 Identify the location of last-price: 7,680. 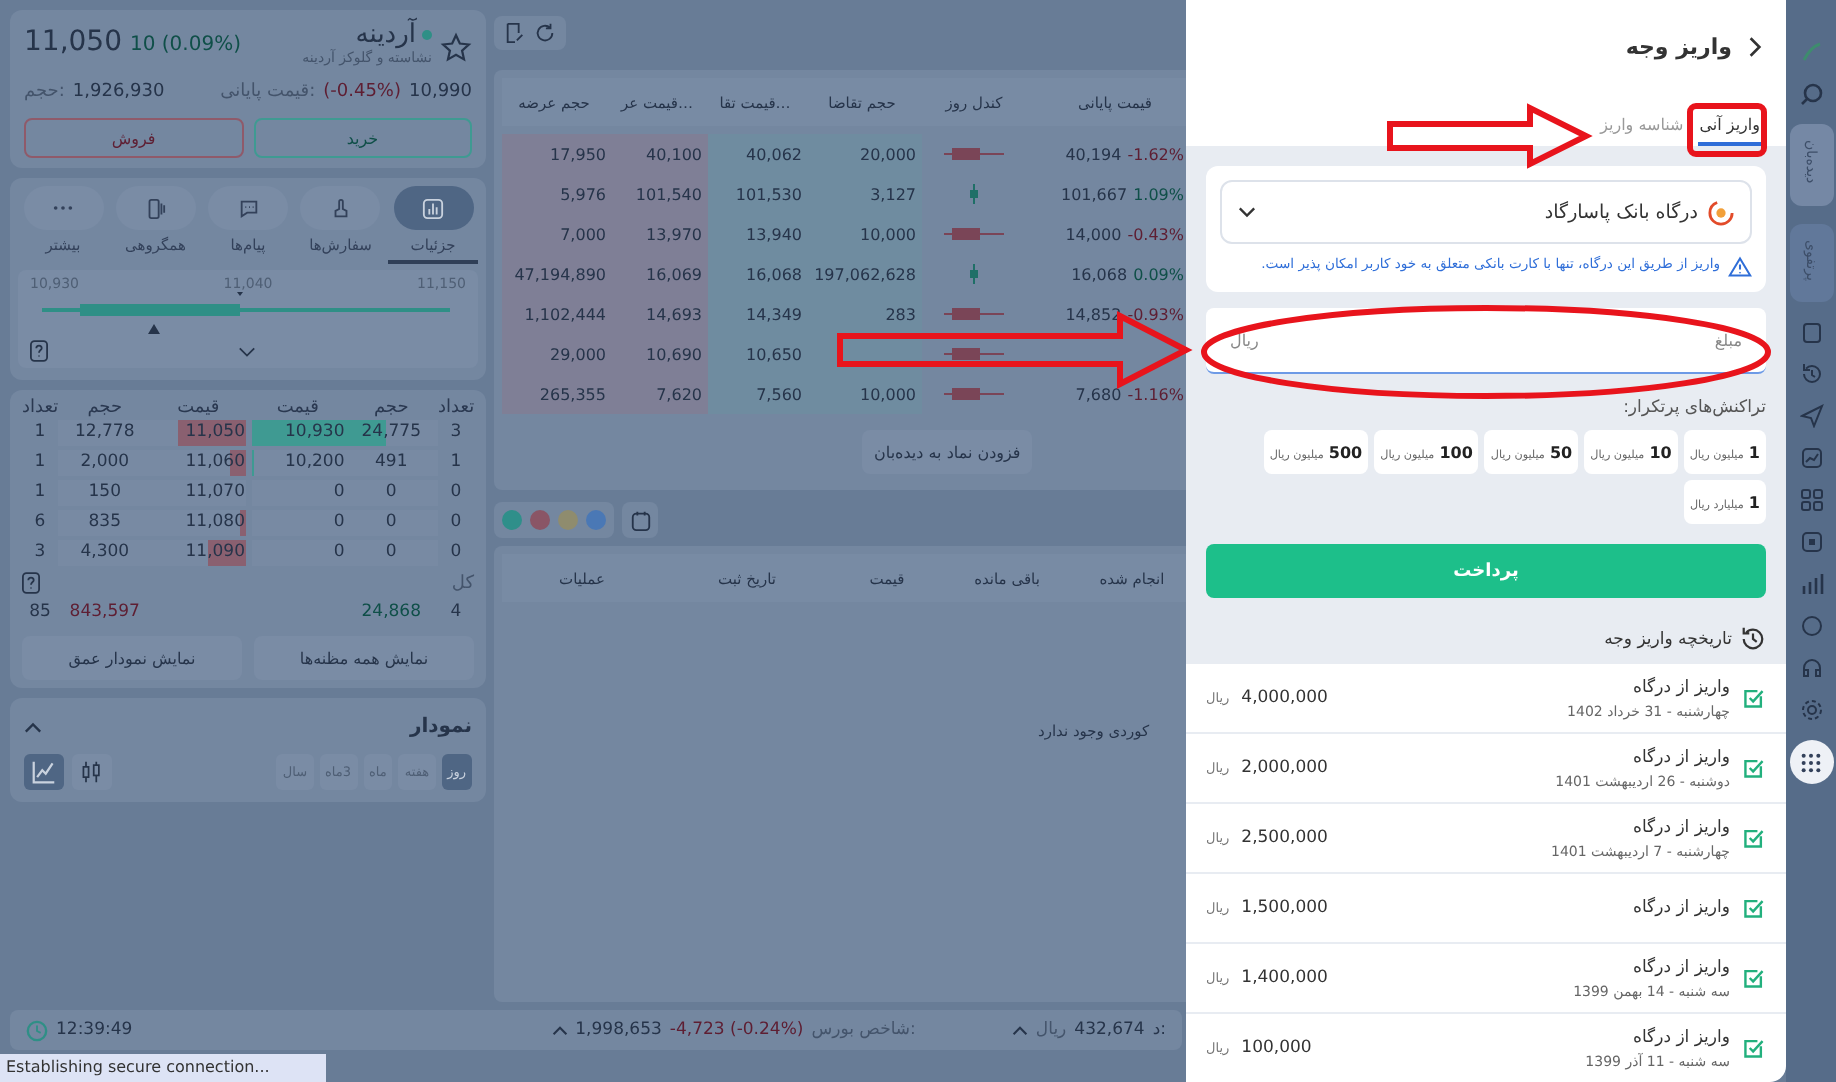
(1098, 394).